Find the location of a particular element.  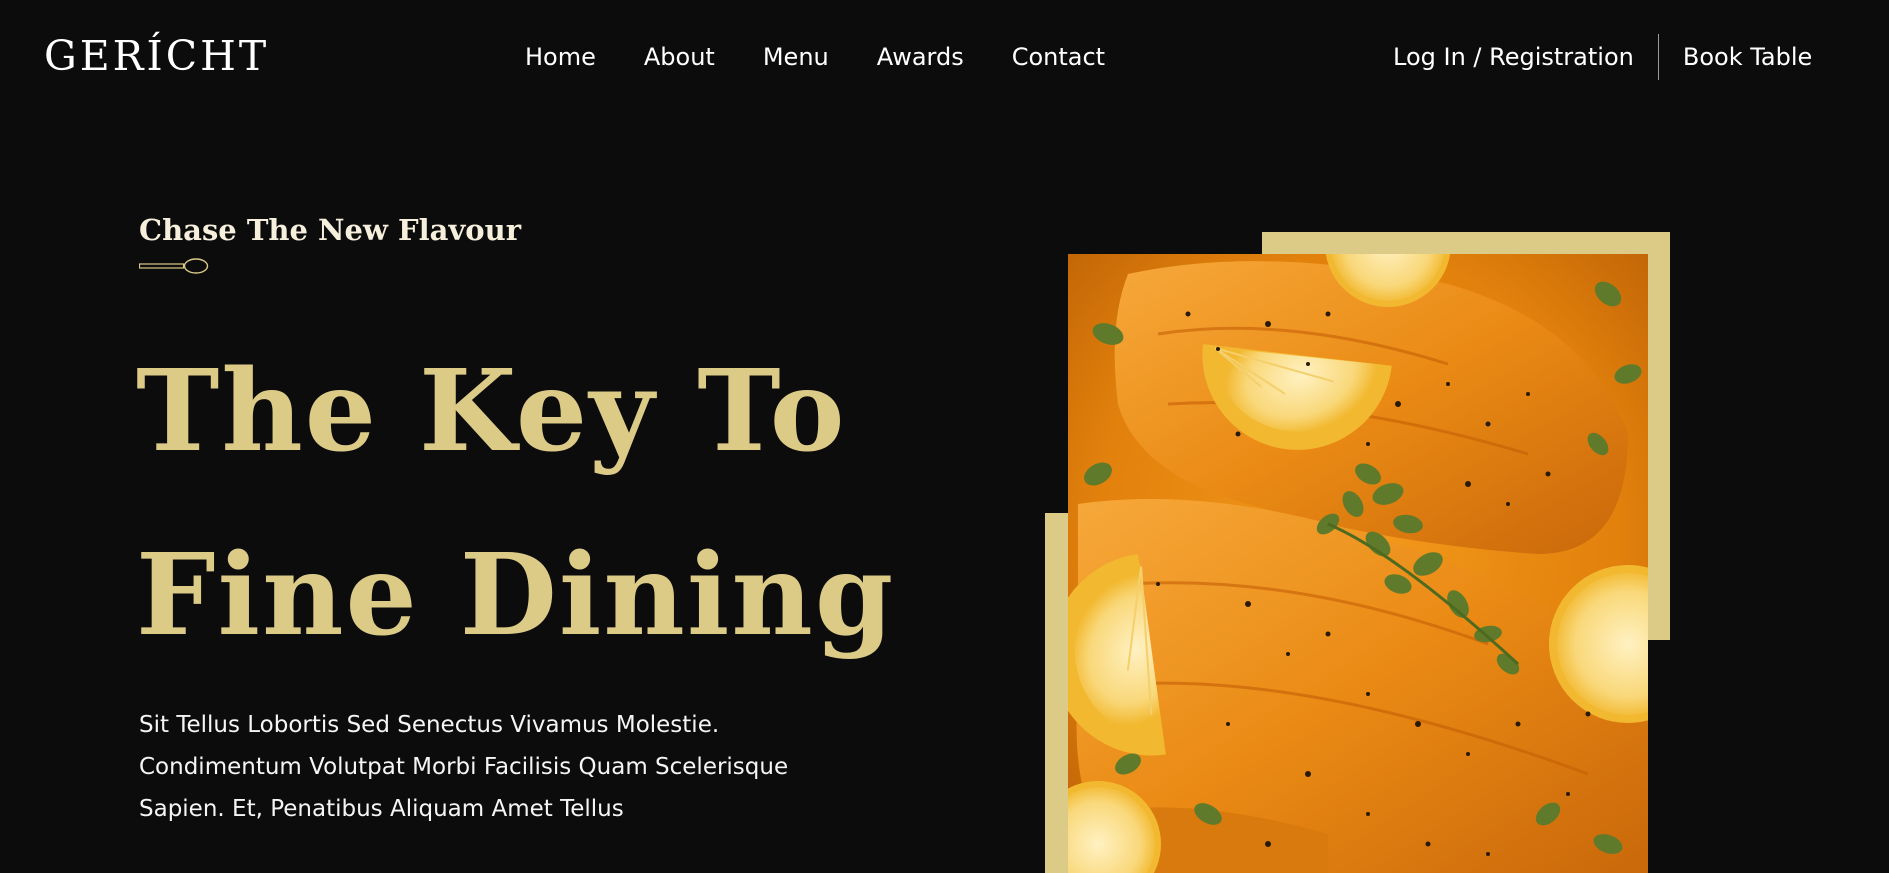

headline-line-1: The Key To is located at coordinates (491, 411).